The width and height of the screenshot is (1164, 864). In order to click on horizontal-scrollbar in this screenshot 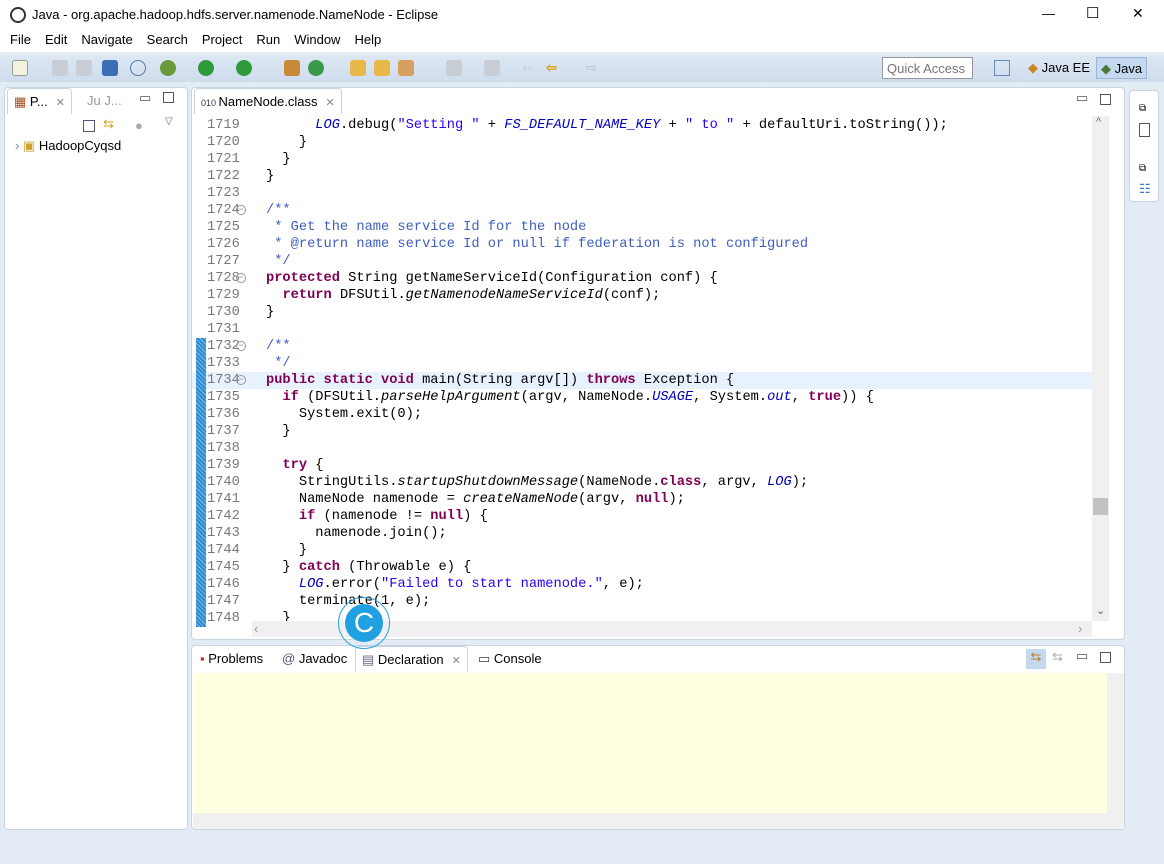, I will do `click(658, 821)`.